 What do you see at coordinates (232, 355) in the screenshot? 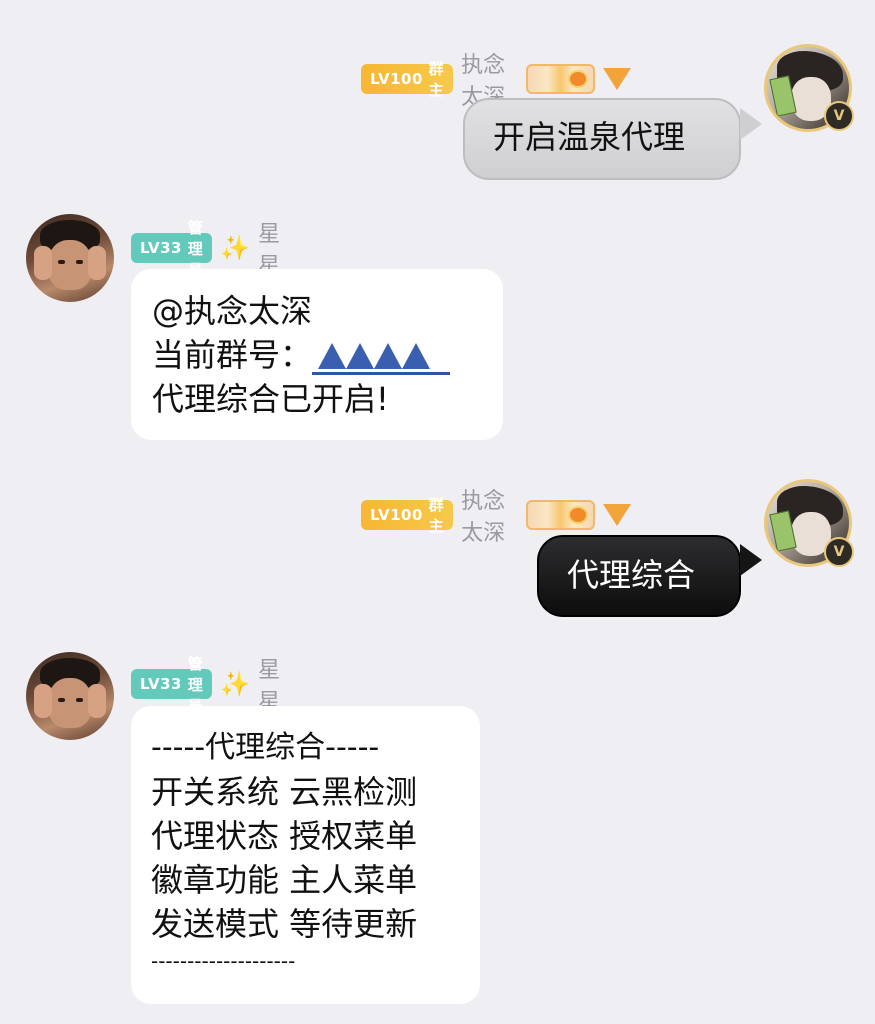
I see `group-number-label: 当前群号：` at bounding box center [232, 355].